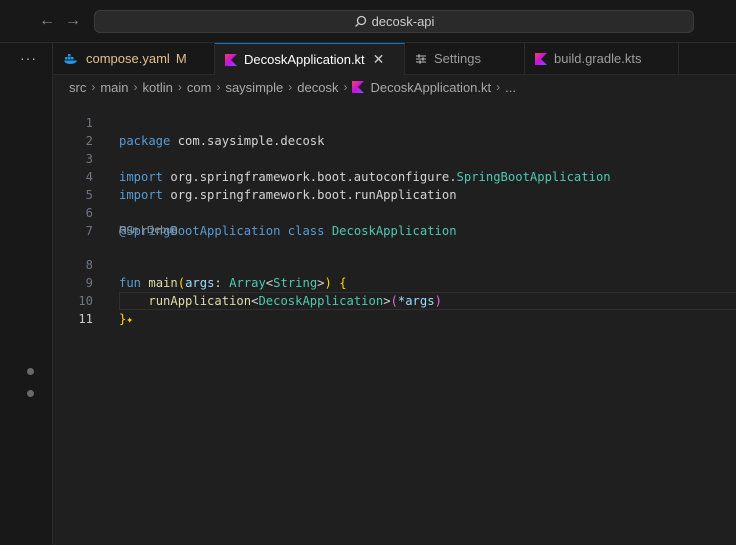 The width and height of the screenshot is (736, 545). I want to click on code-line: 1 package com.saysimple.decosk, so click(394, 122).